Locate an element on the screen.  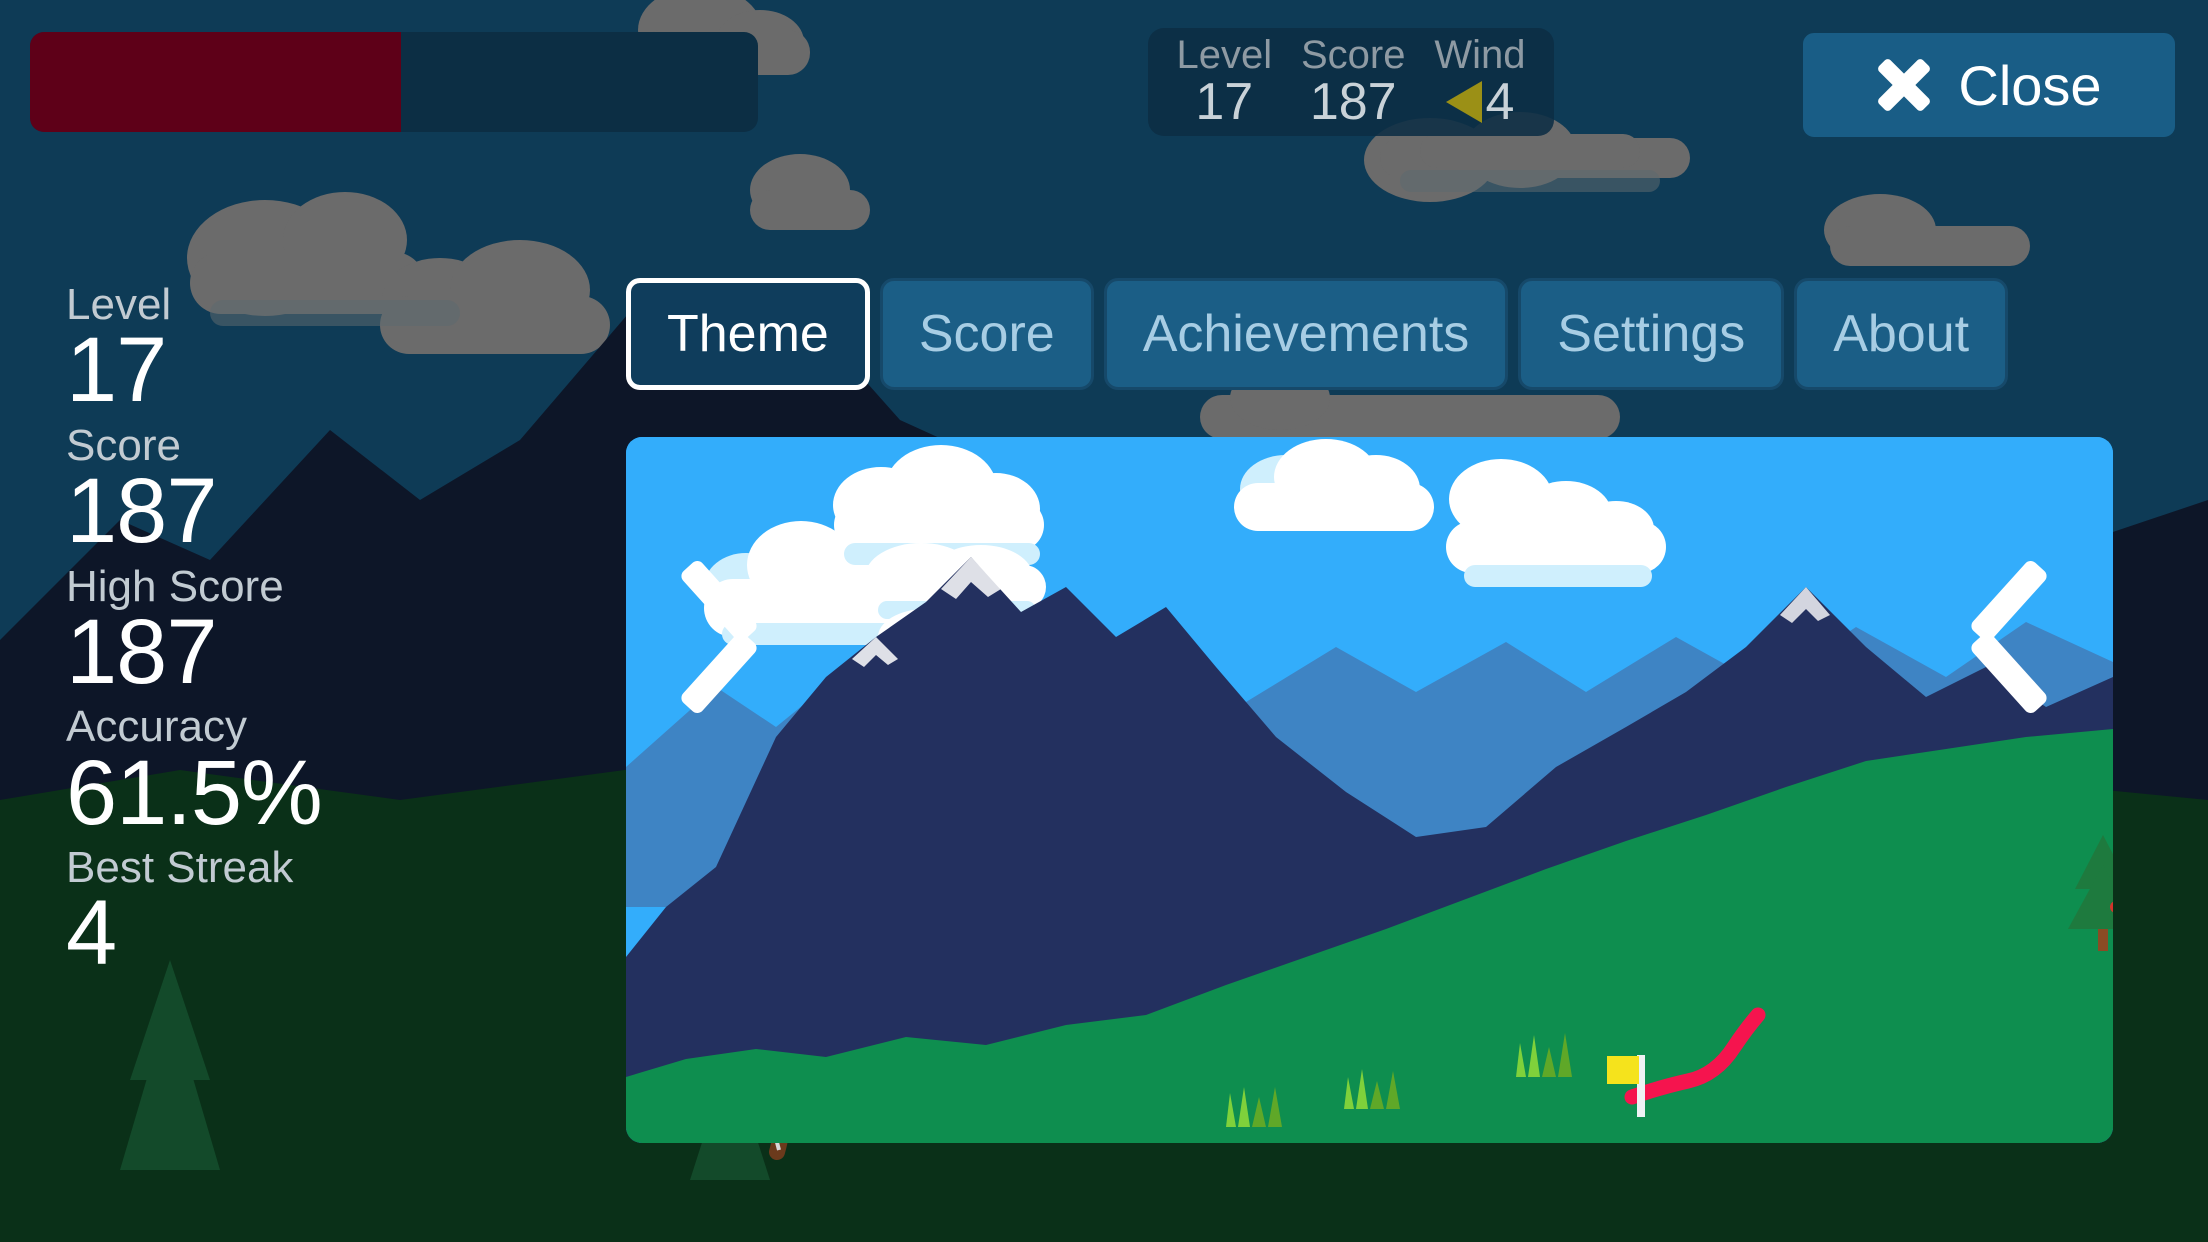
hud-level-label: Level is located at coordinates (1224, 55).